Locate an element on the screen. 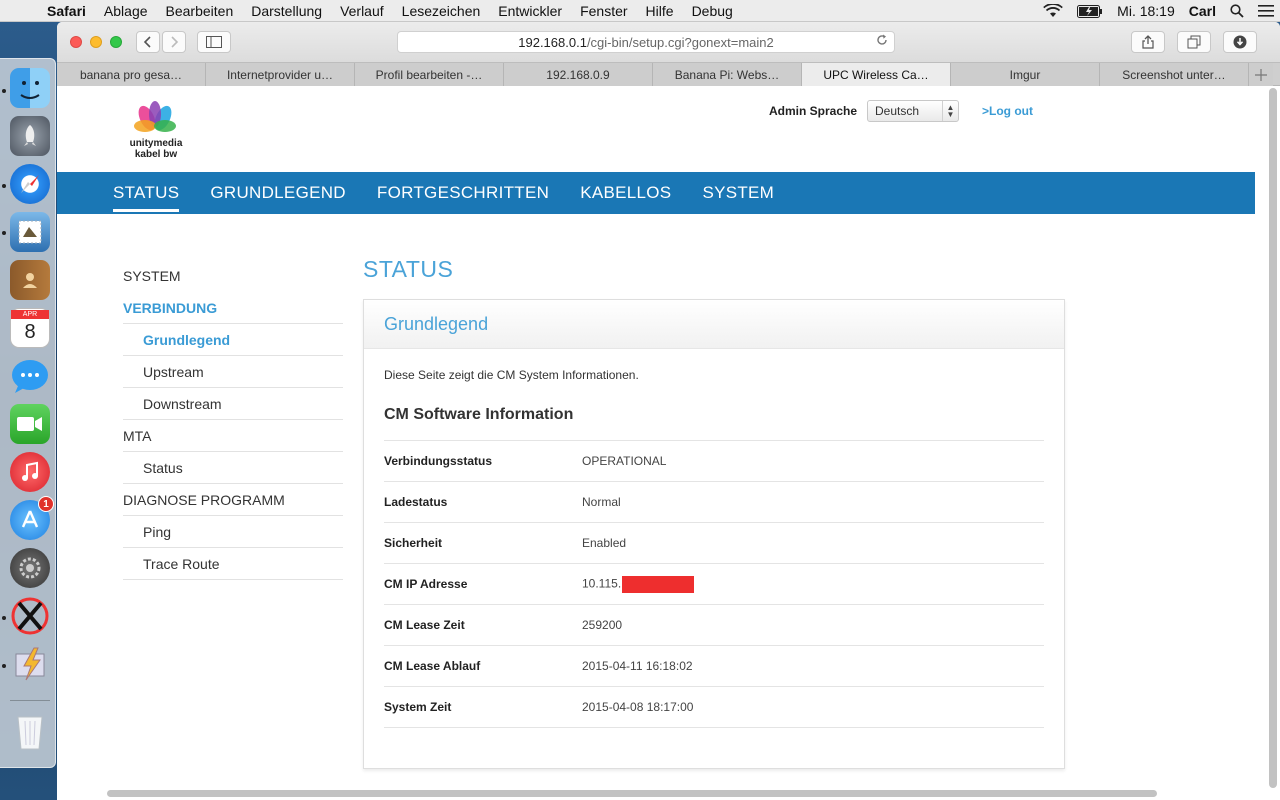  browser-tab: 192.168.0.9 is located at coordinates (578, 74).